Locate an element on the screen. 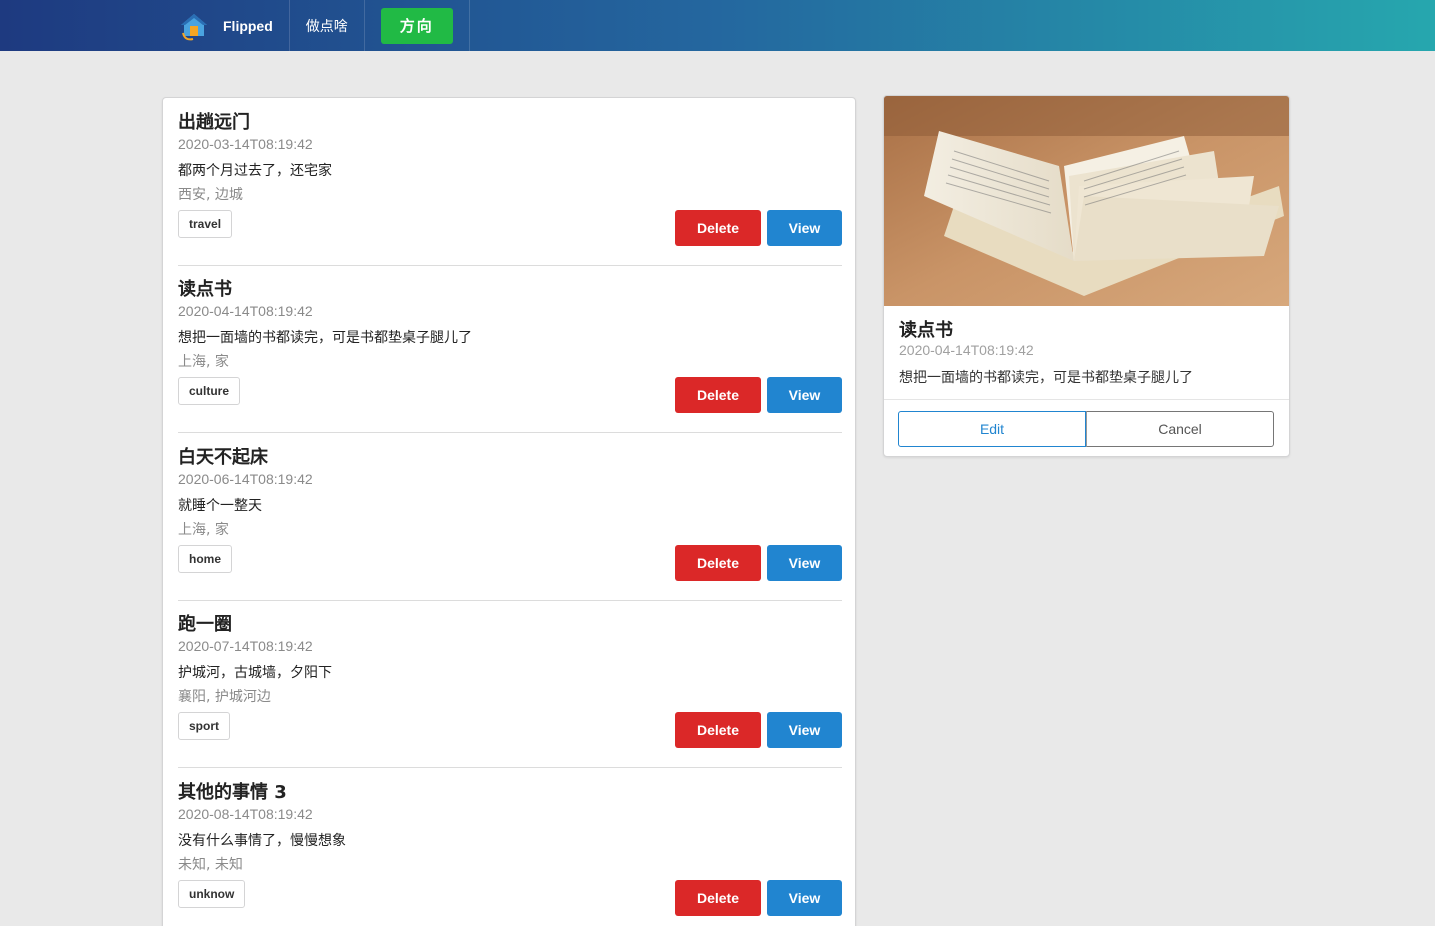 Image resolution: width=1435 pixels, height=926 pixels. top-navbar: Flipped 做点啥 方向 is located at coordinates (717, 25).